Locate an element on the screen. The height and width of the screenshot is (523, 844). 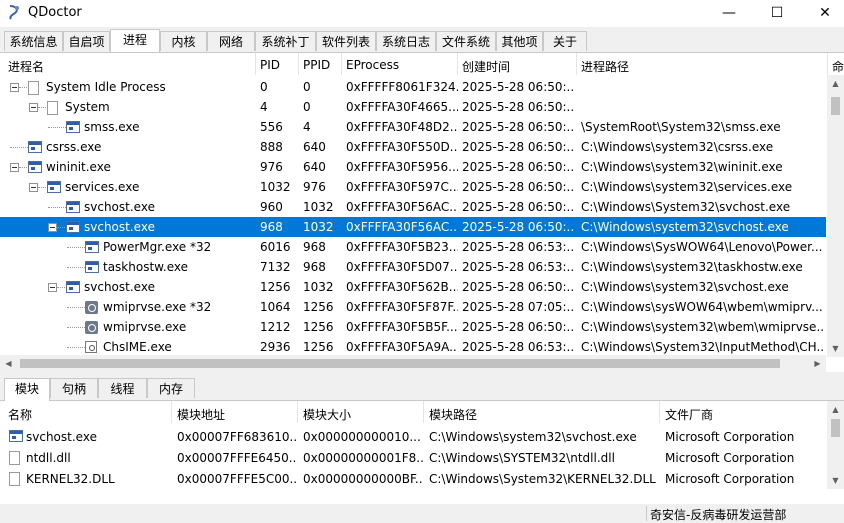
process-ppid: 968 is located at coordinates (314, 267).